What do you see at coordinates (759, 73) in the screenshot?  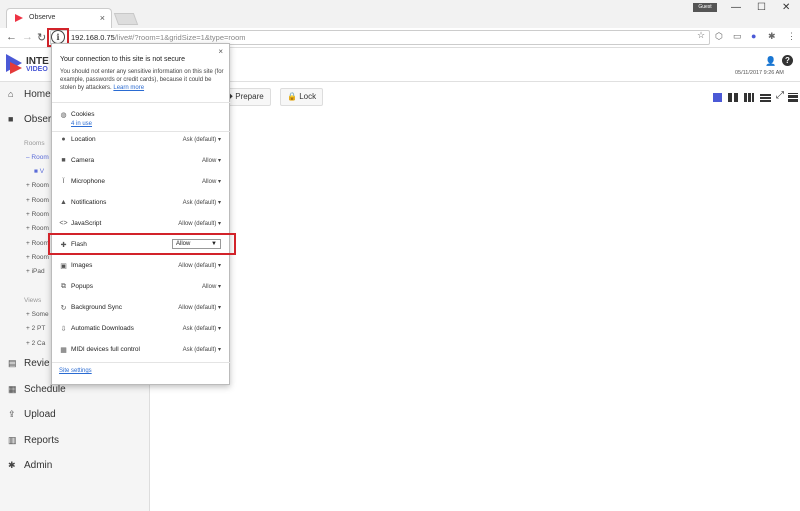 I see `timestamp: 05/11/2017 9:26 AM` at bounding box center [759, 73].